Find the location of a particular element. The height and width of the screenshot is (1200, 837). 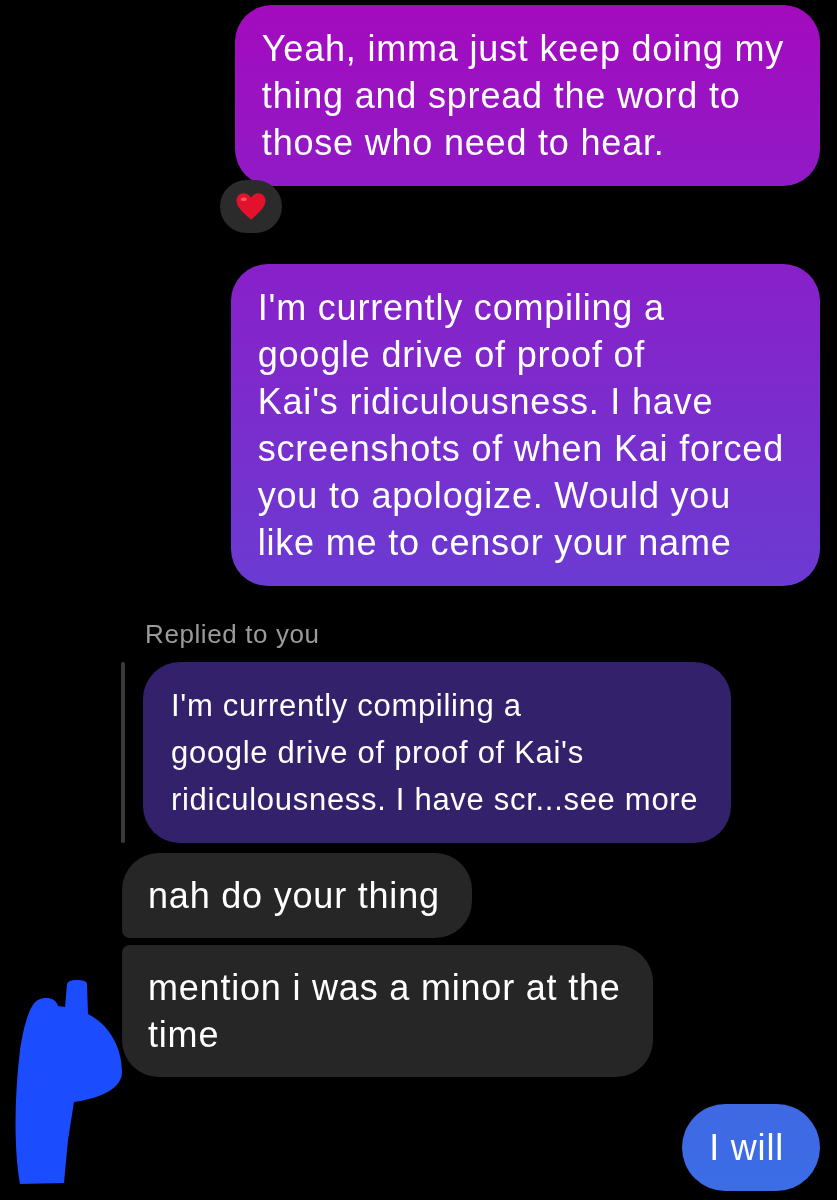

replied-label: Replied to you is located at coordinates (232, 634).